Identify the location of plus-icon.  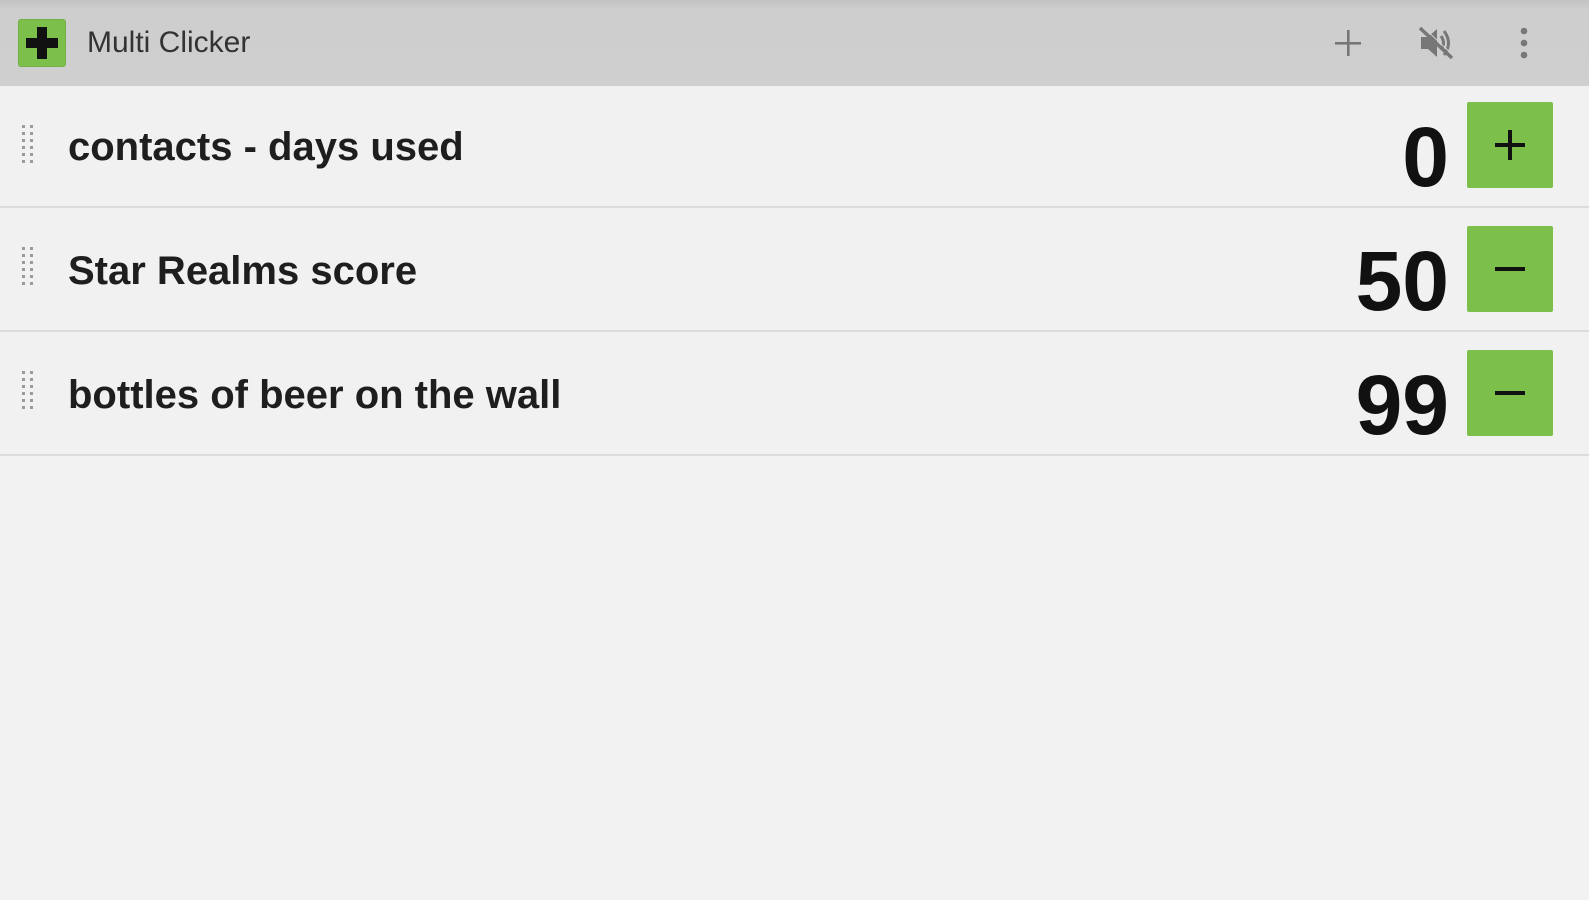
(1510, 145).